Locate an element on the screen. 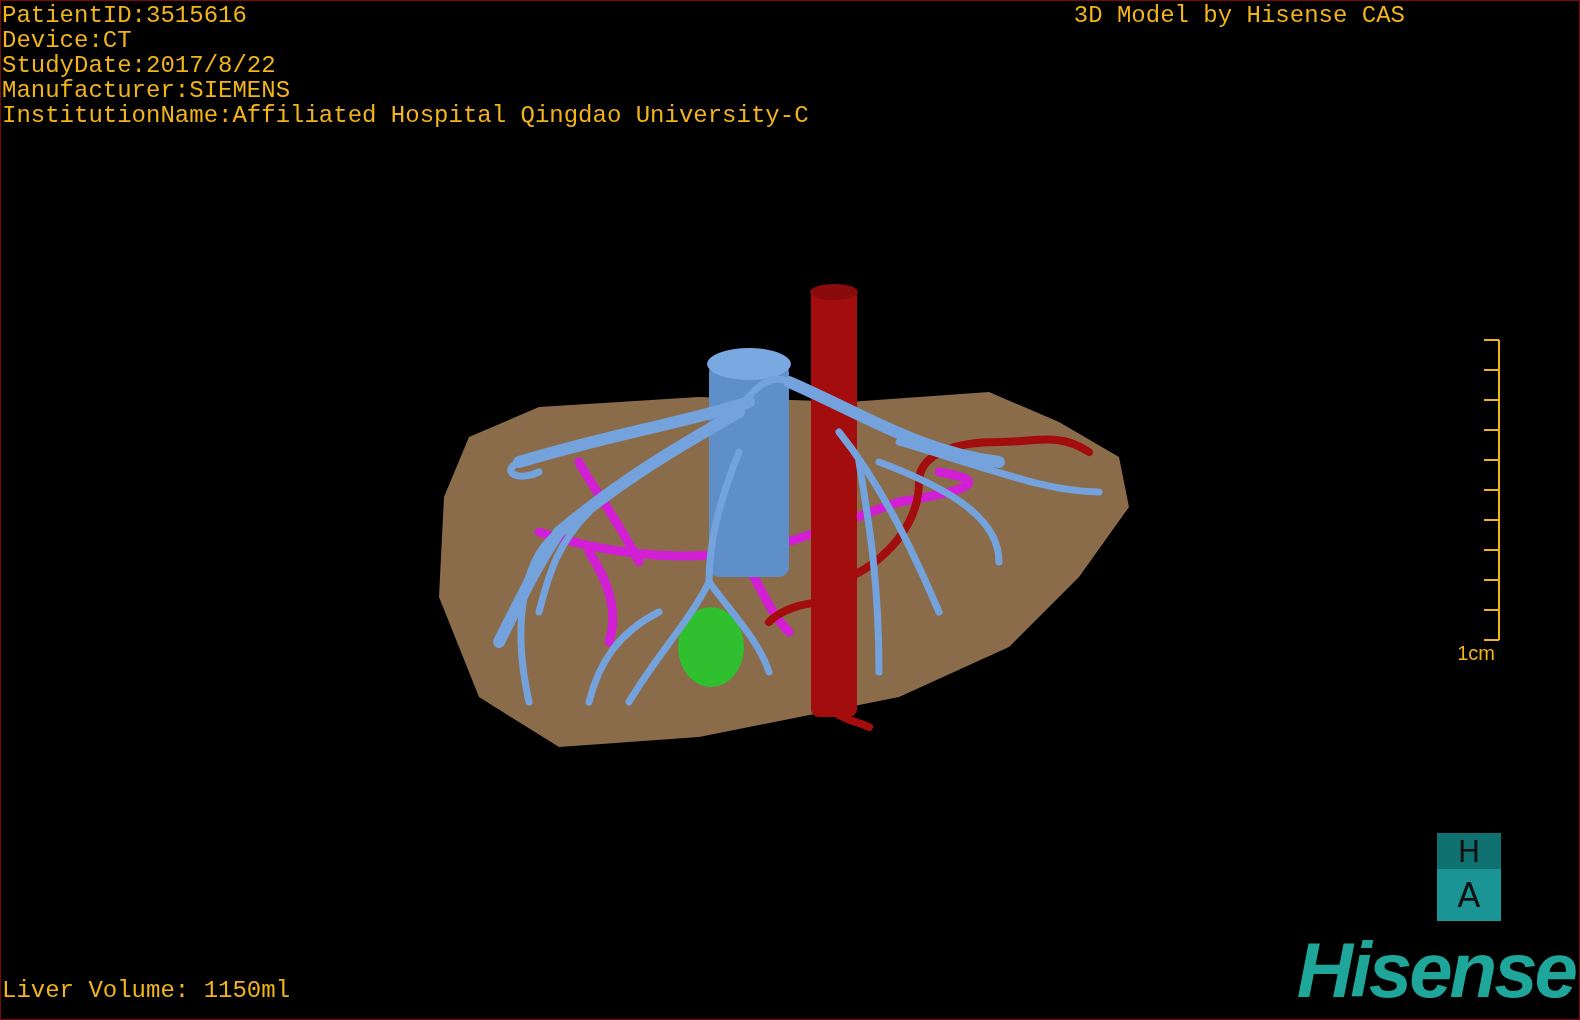 This screenshot has width=1580, height=1020. orientation-cube-top: H is located at coordinates (1469, 851).